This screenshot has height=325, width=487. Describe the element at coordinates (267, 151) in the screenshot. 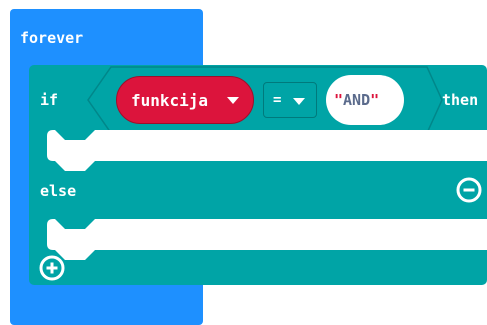

I see `then-statement-slot` at that location.